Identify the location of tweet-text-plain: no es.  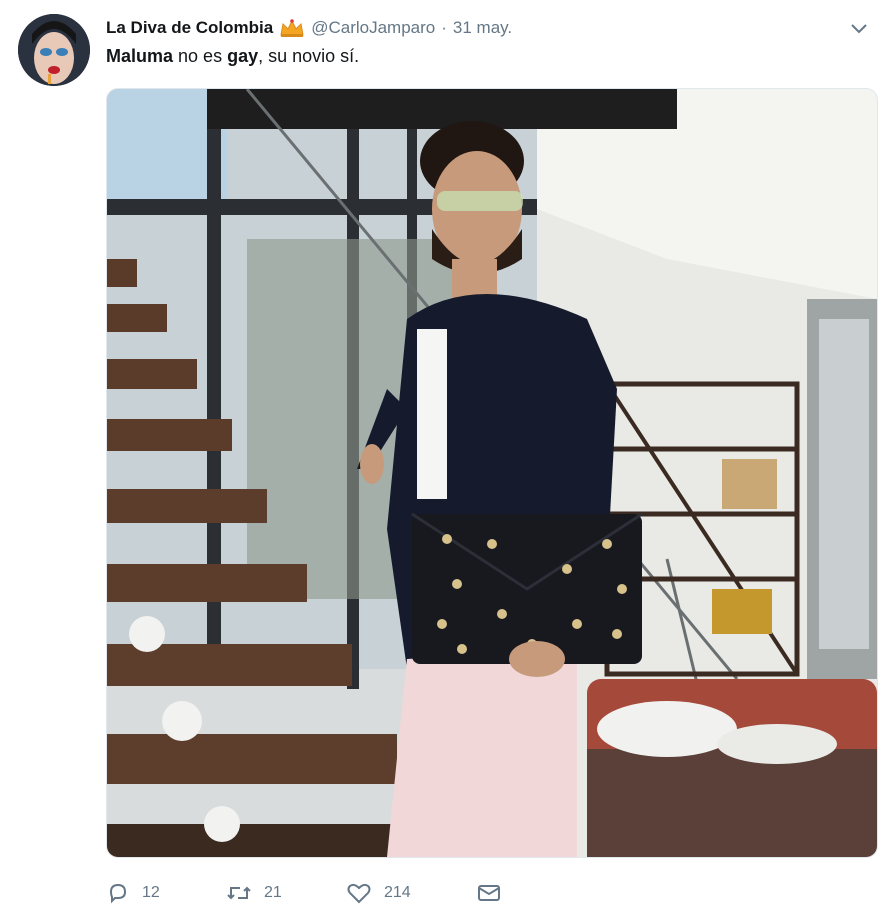
(200, 56).